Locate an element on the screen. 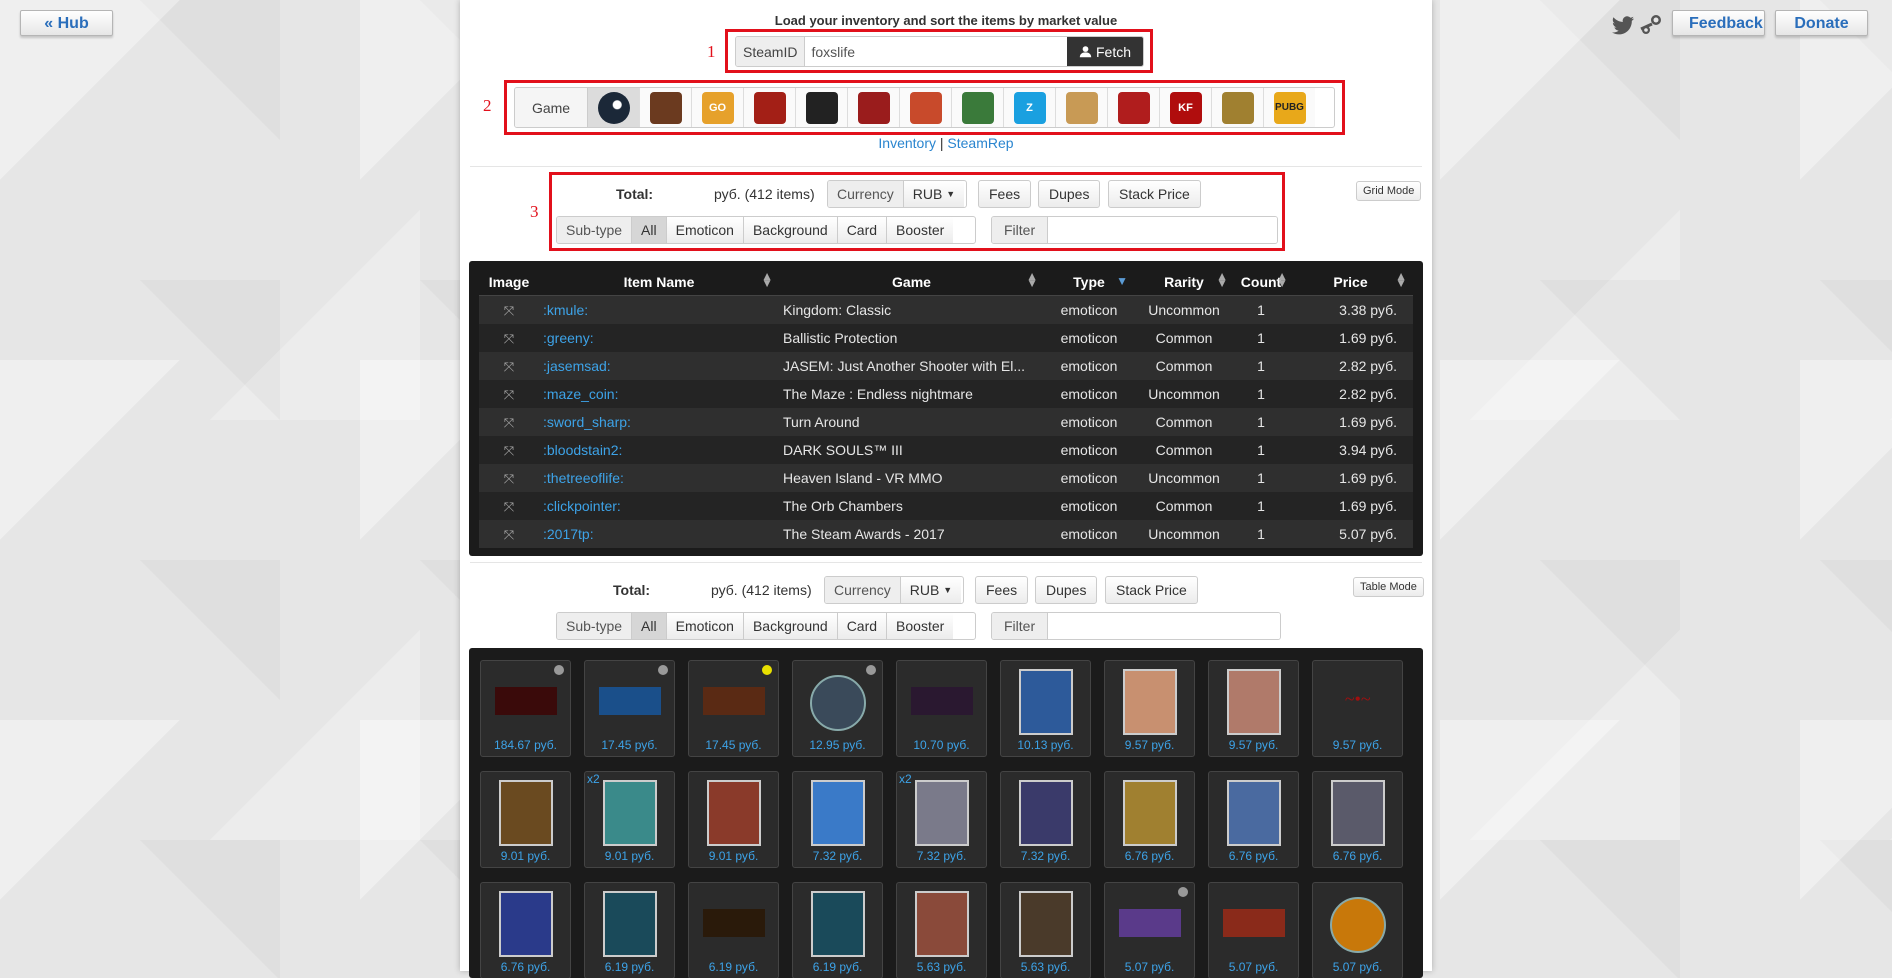 The width and height of the screenshot is (1892, 978). cell-name: :greeny: is located at coordinates (659, 338).